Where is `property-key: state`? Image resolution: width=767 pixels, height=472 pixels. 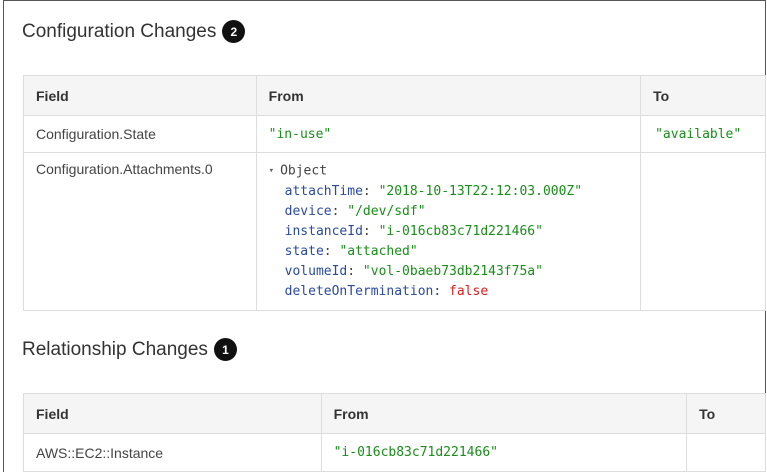 property-key: state is located at coordinates (304, 251).